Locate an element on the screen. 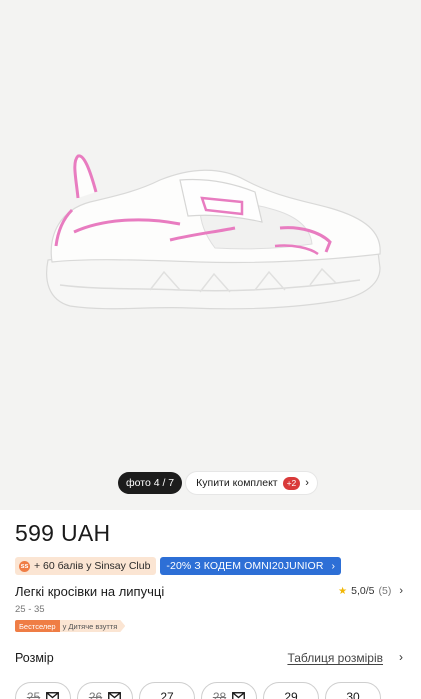  sinsay-club-icon: ss is located at coordinates (24, 566).